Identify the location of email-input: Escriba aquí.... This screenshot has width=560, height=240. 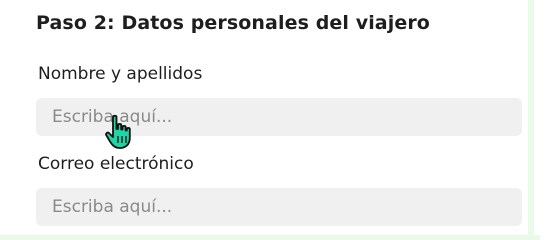
(279, 207).